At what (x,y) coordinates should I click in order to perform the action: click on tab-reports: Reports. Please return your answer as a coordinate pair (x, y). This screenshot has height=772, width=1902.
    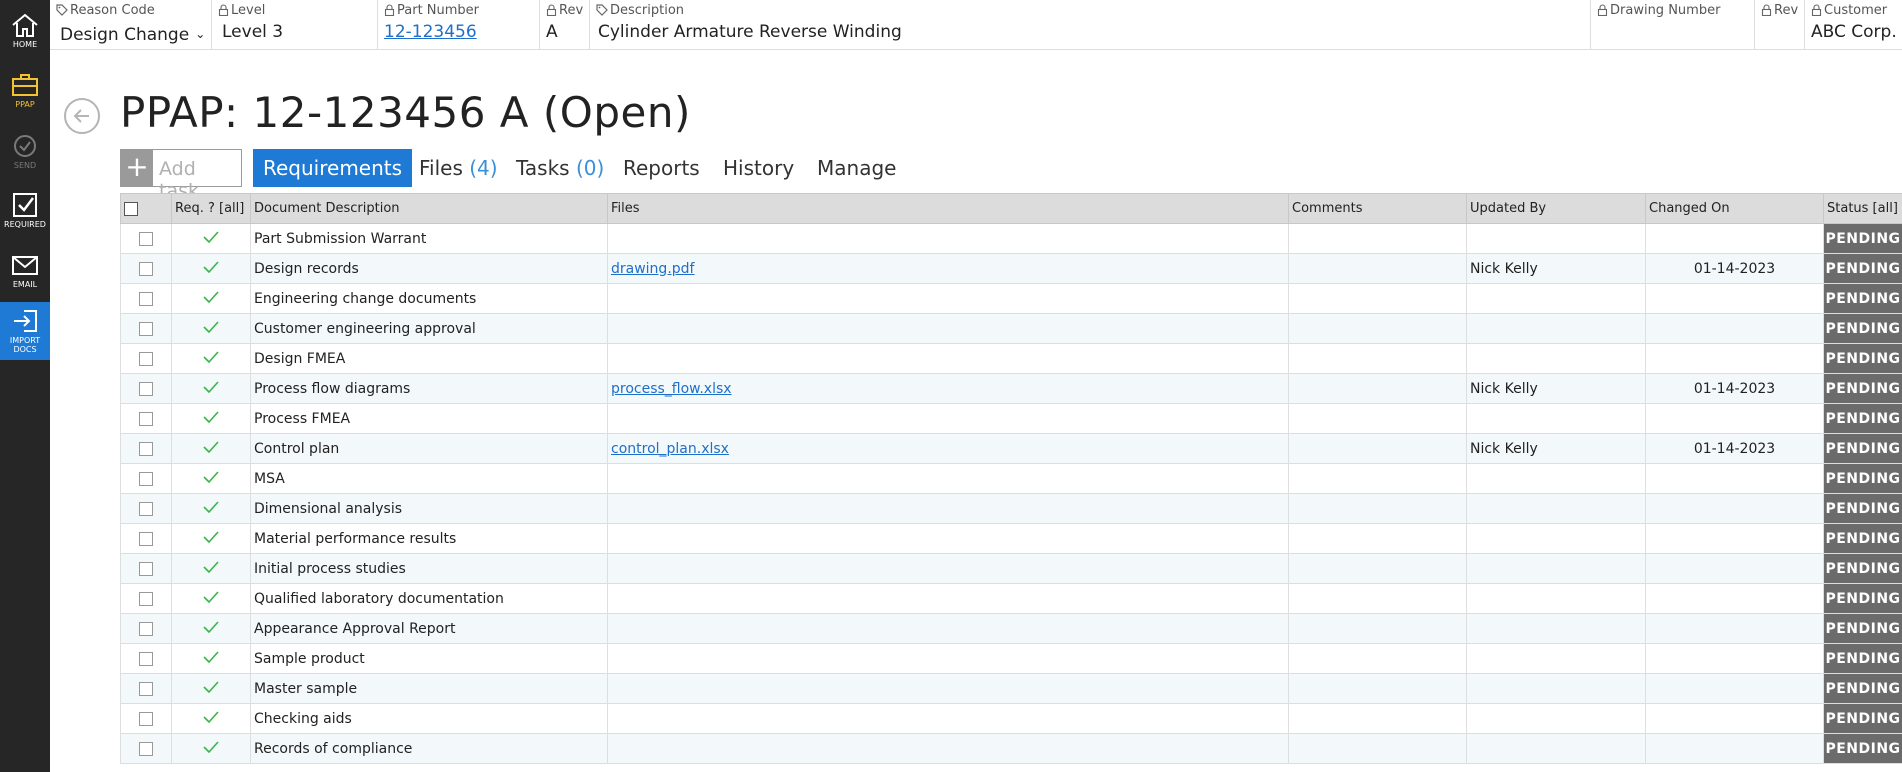
    Looking at the image, I should click on (661, 168).